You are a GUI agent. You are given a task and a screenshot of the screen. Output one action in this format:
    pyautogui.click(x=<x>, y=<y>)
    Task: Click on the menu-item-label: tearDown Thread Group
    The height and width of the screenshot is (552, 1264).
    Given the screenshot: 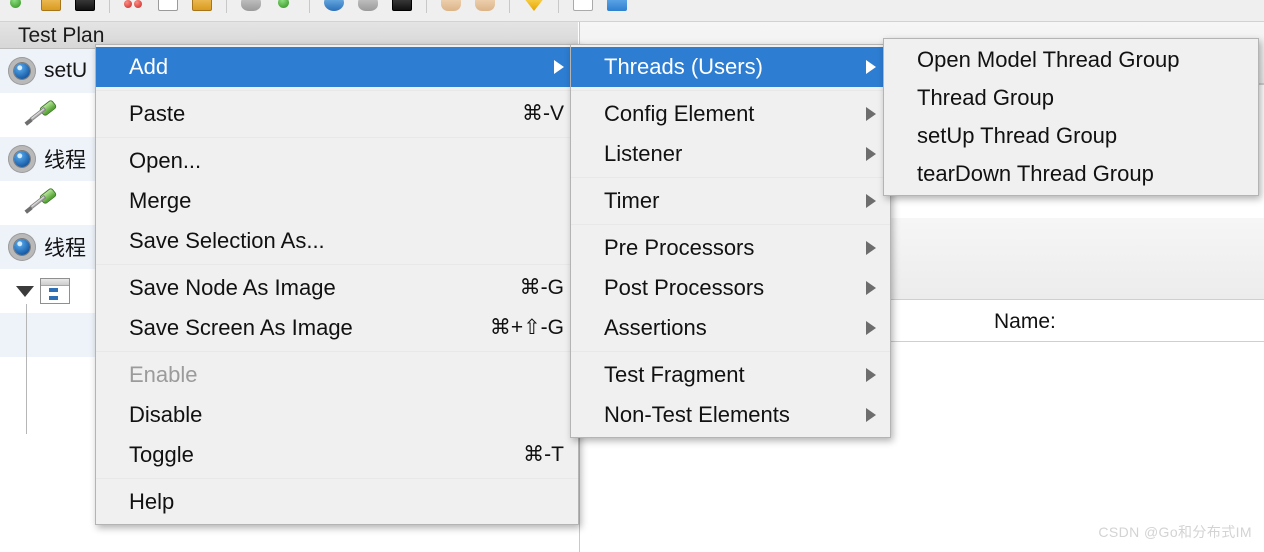 What is the action you would take?
    pyautogui.click(x=1035, y=173)
    